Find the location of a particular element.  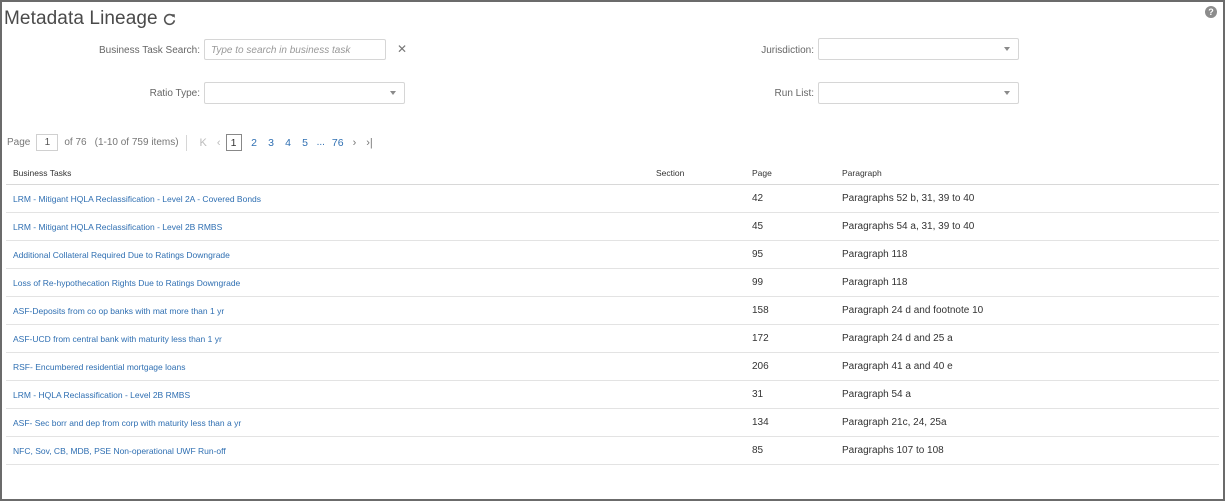

page-cell: 45 is located at coordinates (790, 226).